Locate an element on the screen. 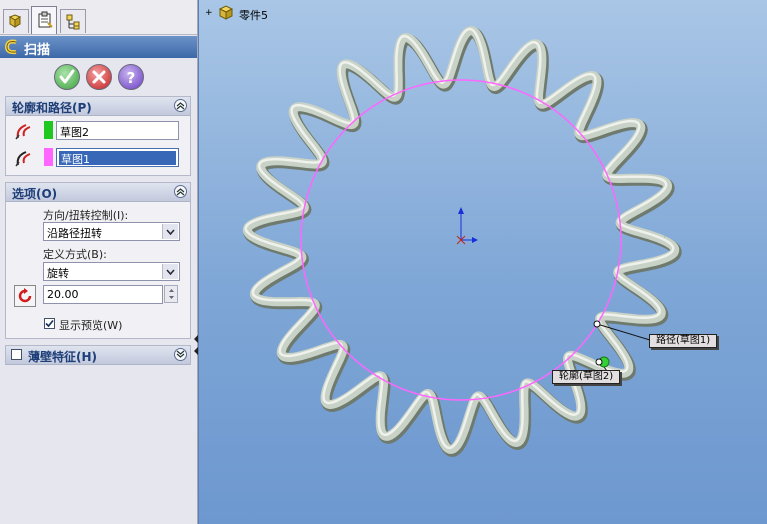 The height and width of the screenshot is (524, 767). define-by-select-value: 旋转 is located at coordinates (58, 273).